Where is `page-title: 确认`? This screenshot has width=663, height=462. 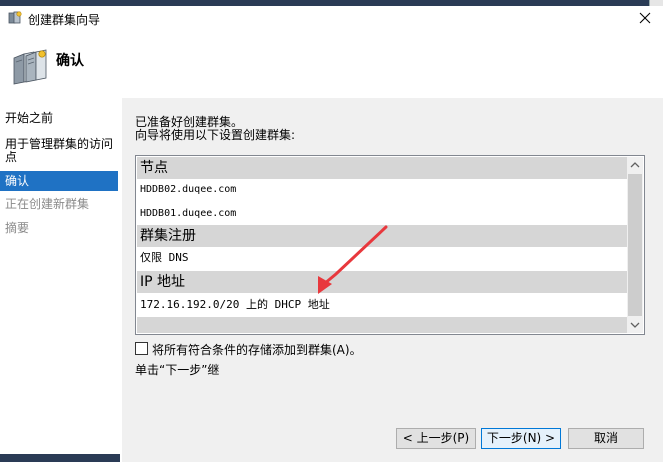
page-title: 确认 is located at coordinates (70, 61).